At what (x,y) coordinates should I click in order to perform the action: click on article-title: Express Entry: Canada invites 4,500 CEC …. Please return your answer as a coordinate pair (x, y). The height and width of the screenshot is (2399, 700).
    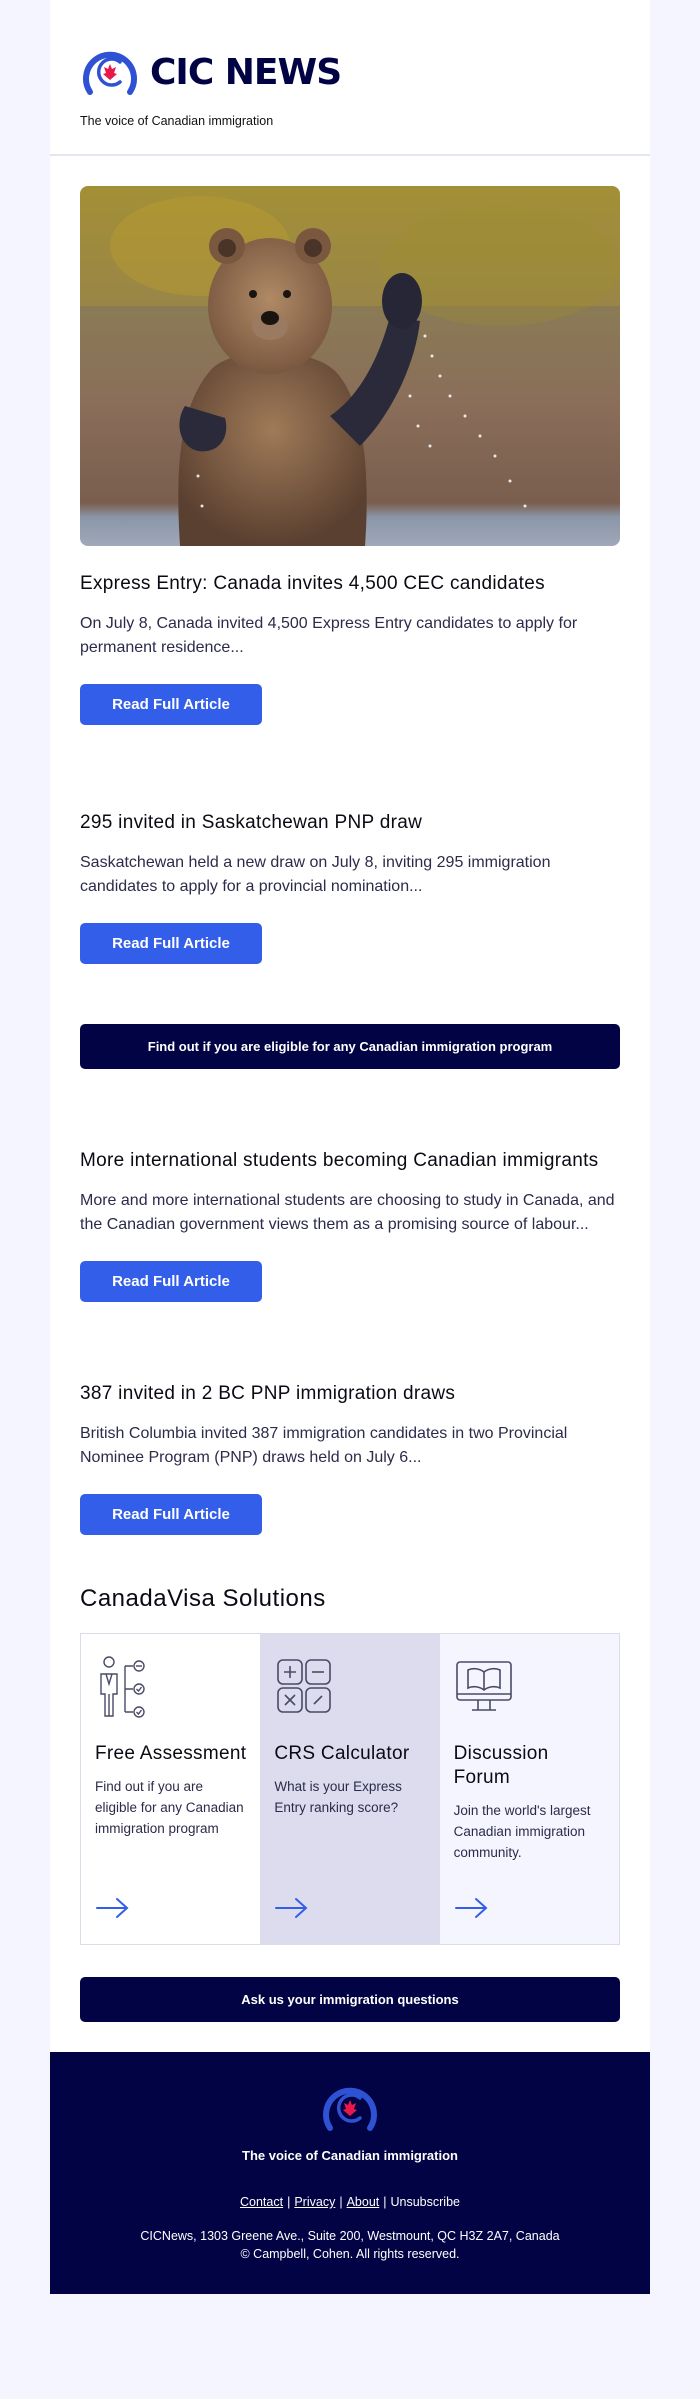
    Looking at the image, I should click on (350, 584).